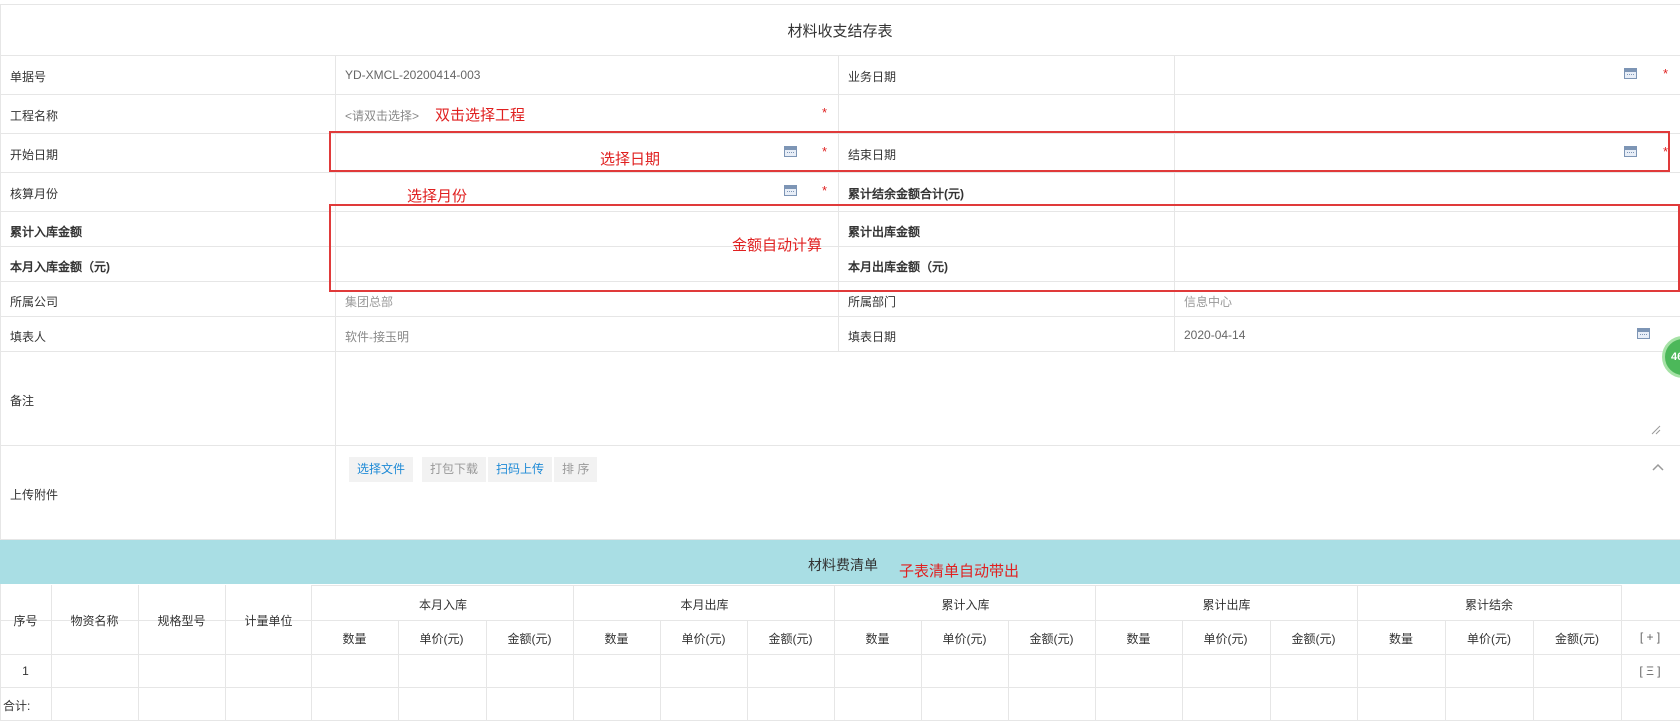 The width and height of the screenshot is (1680, 721). I want to click on col-name: 物资名称, so click(94, 621).